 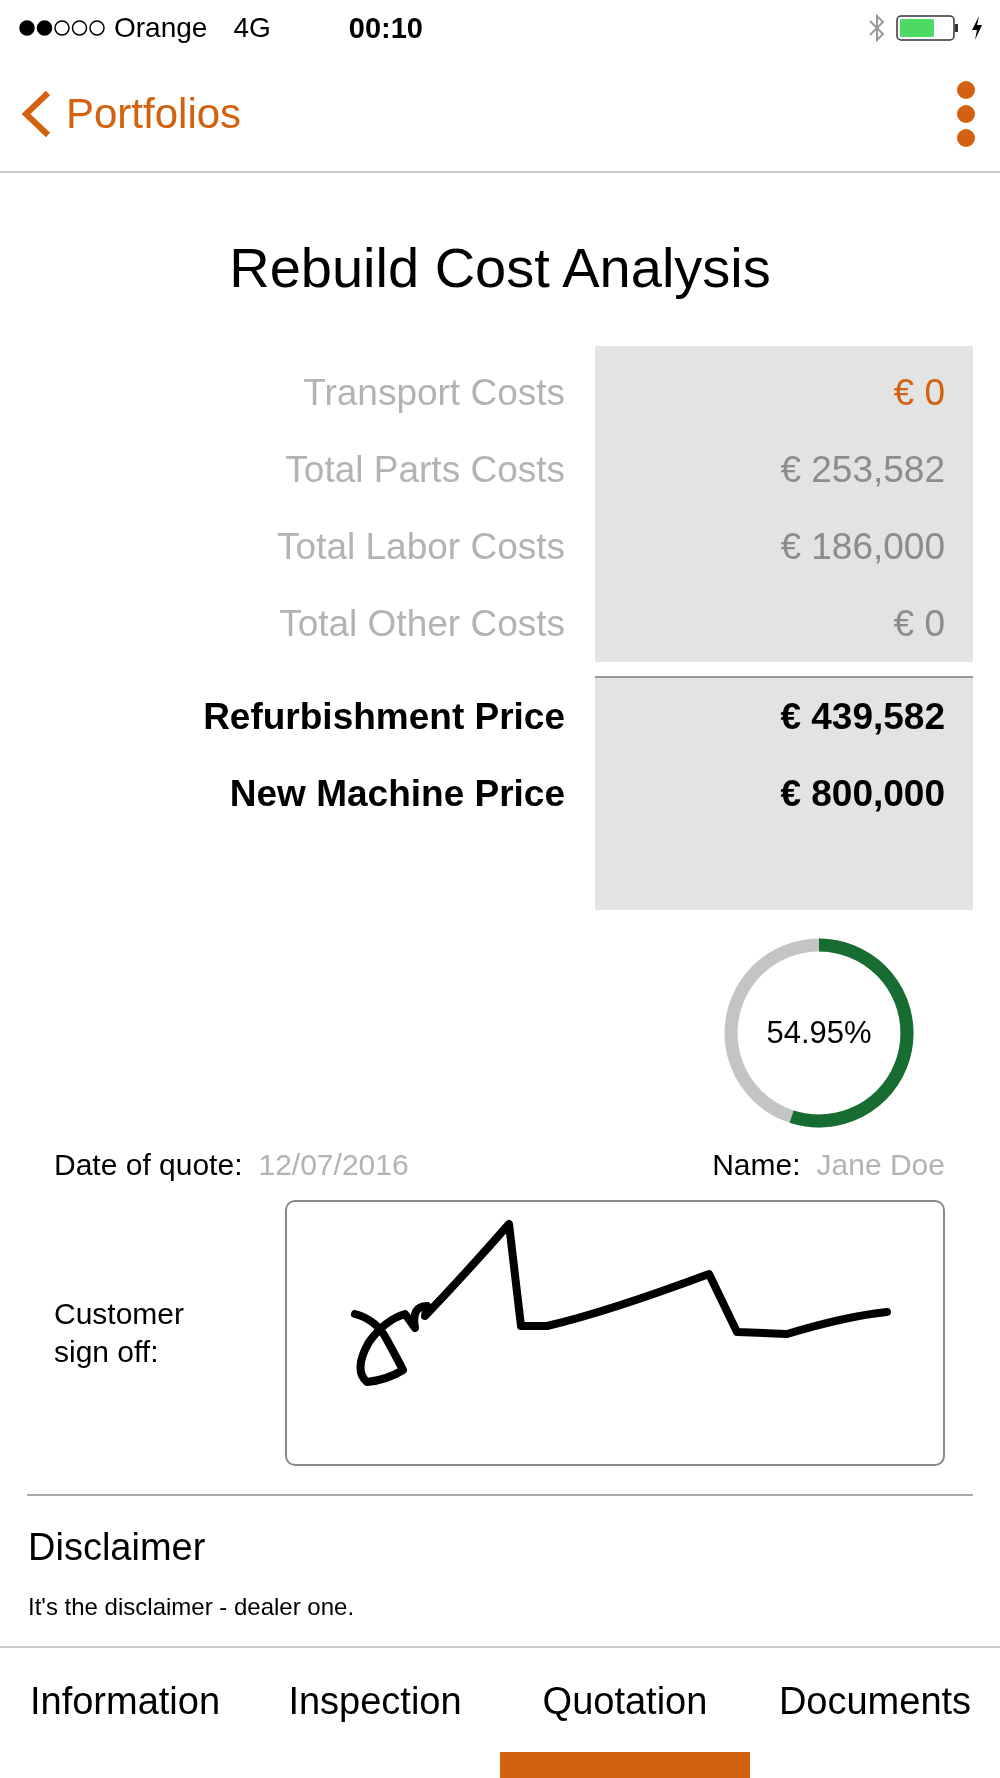 What do you see at coordinates (880, 1165) in the screenshot?
I see `name-value: Jane Doe` at bounding box center [880, 1165].